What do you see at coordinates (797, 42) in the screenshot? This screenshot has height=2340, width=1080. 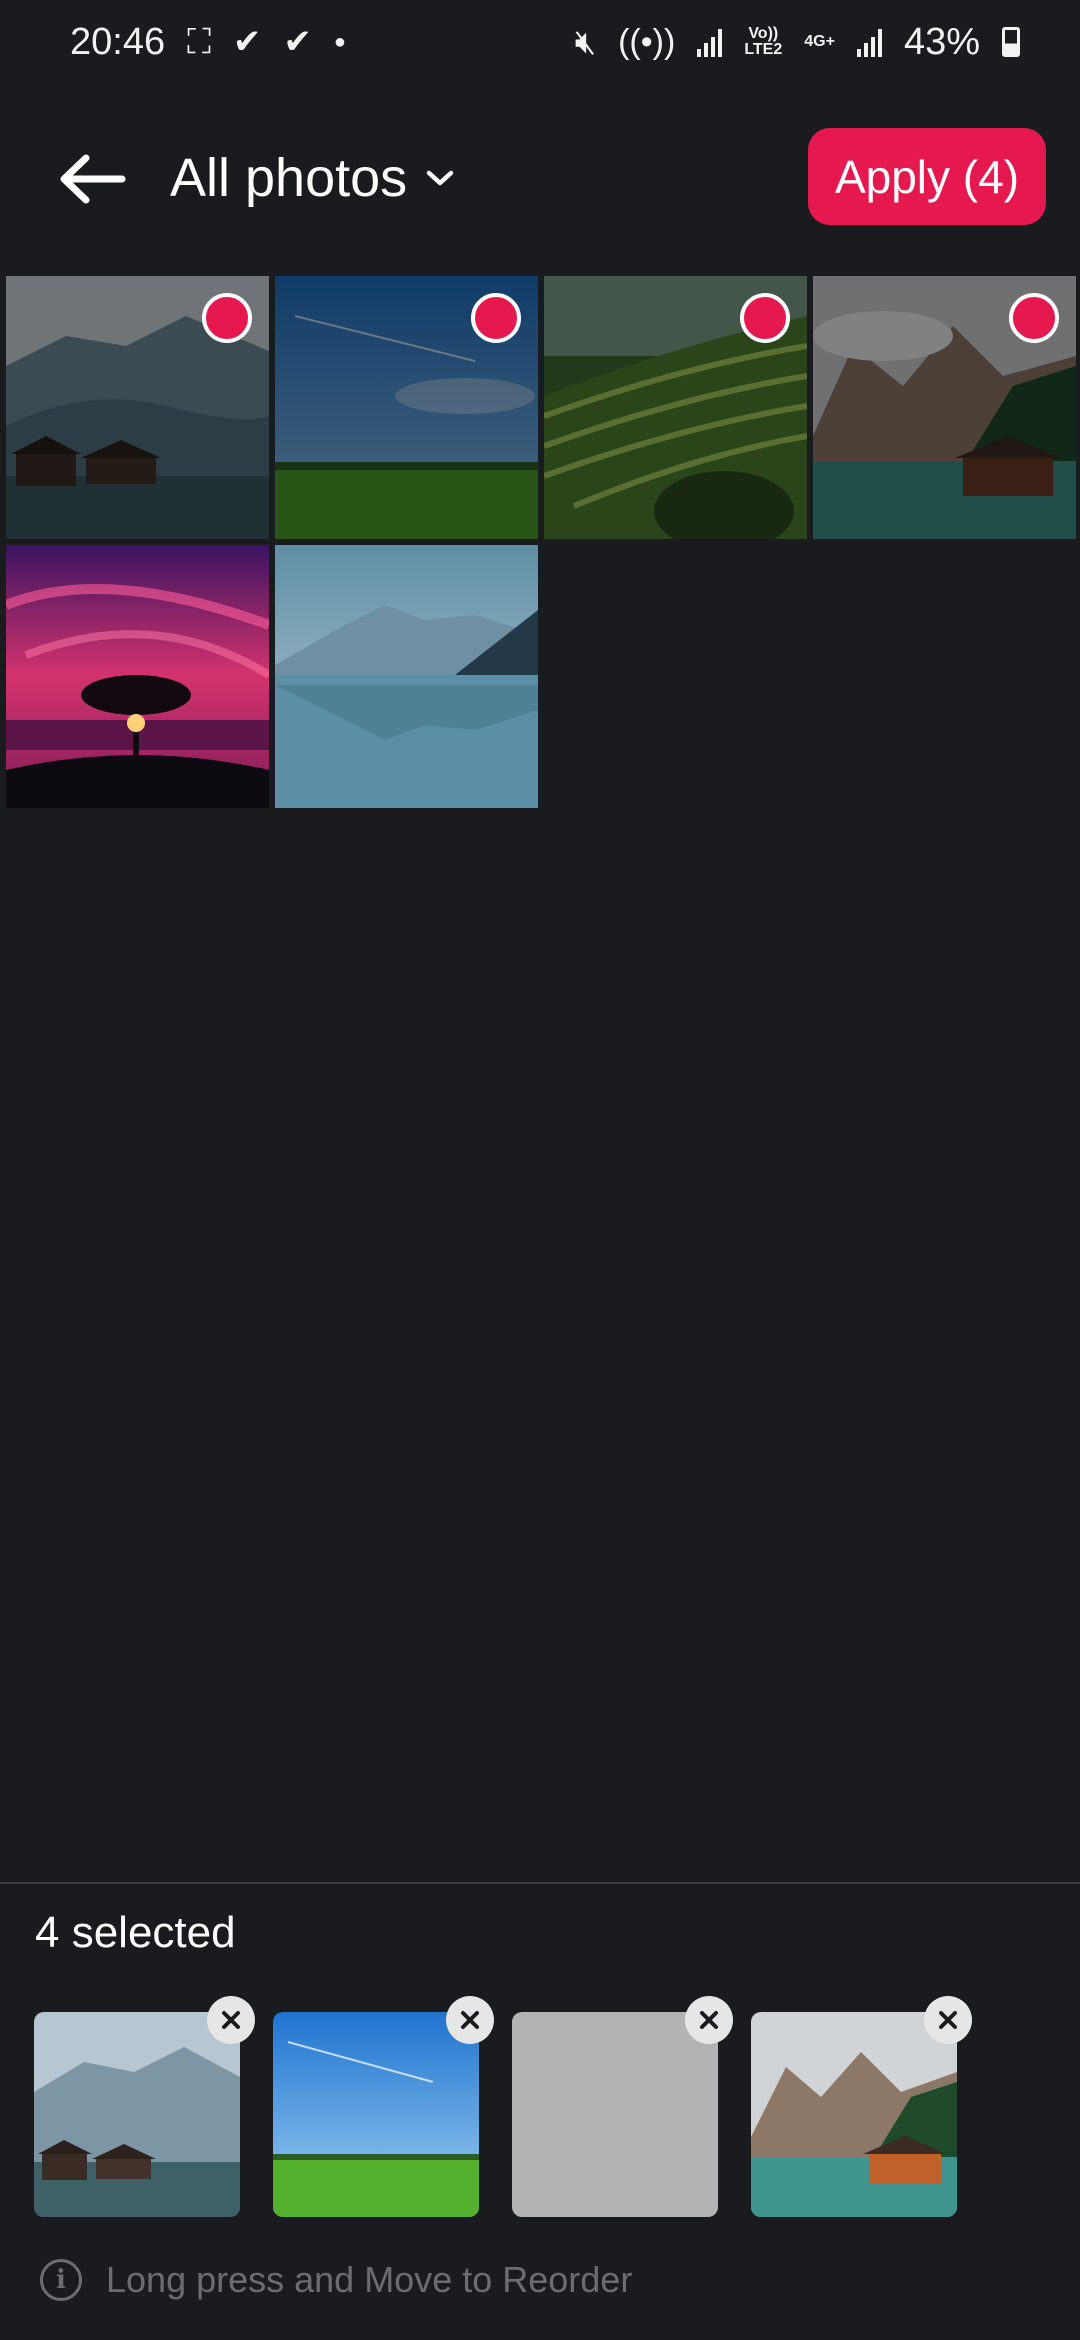 I see `status-right: 🔇︎ ((•)) Vo)) LTE2 4G+ 43%` at bounding box center [797, 42].